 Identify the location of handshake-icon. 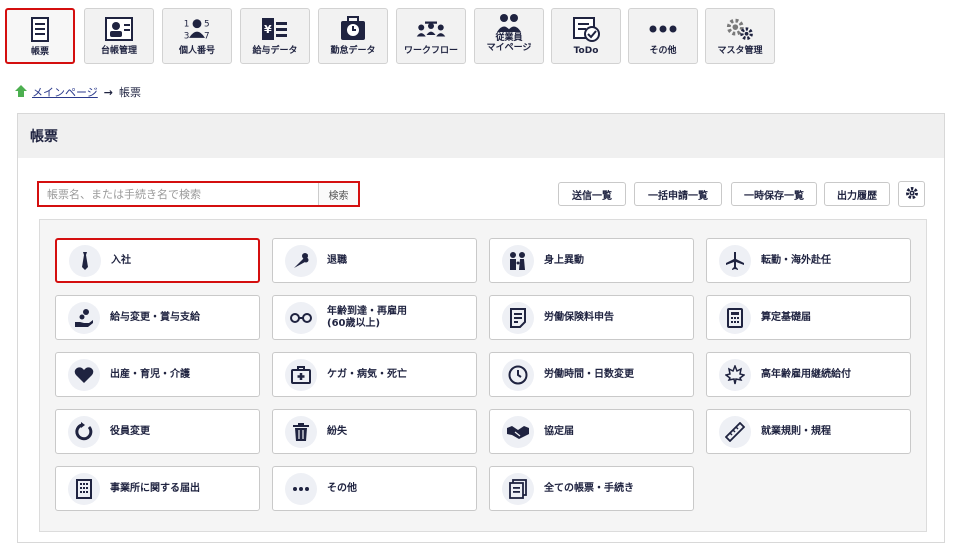
(518, 431).